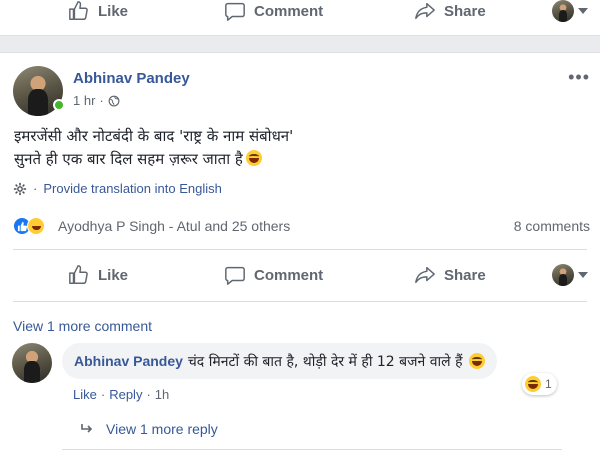 The width and height of the screenshot is (600, 450). What do you see at coordinates (476, 361) in the screenshot?
I see `wink-emoji-icon` at bounding box center [476, 361].